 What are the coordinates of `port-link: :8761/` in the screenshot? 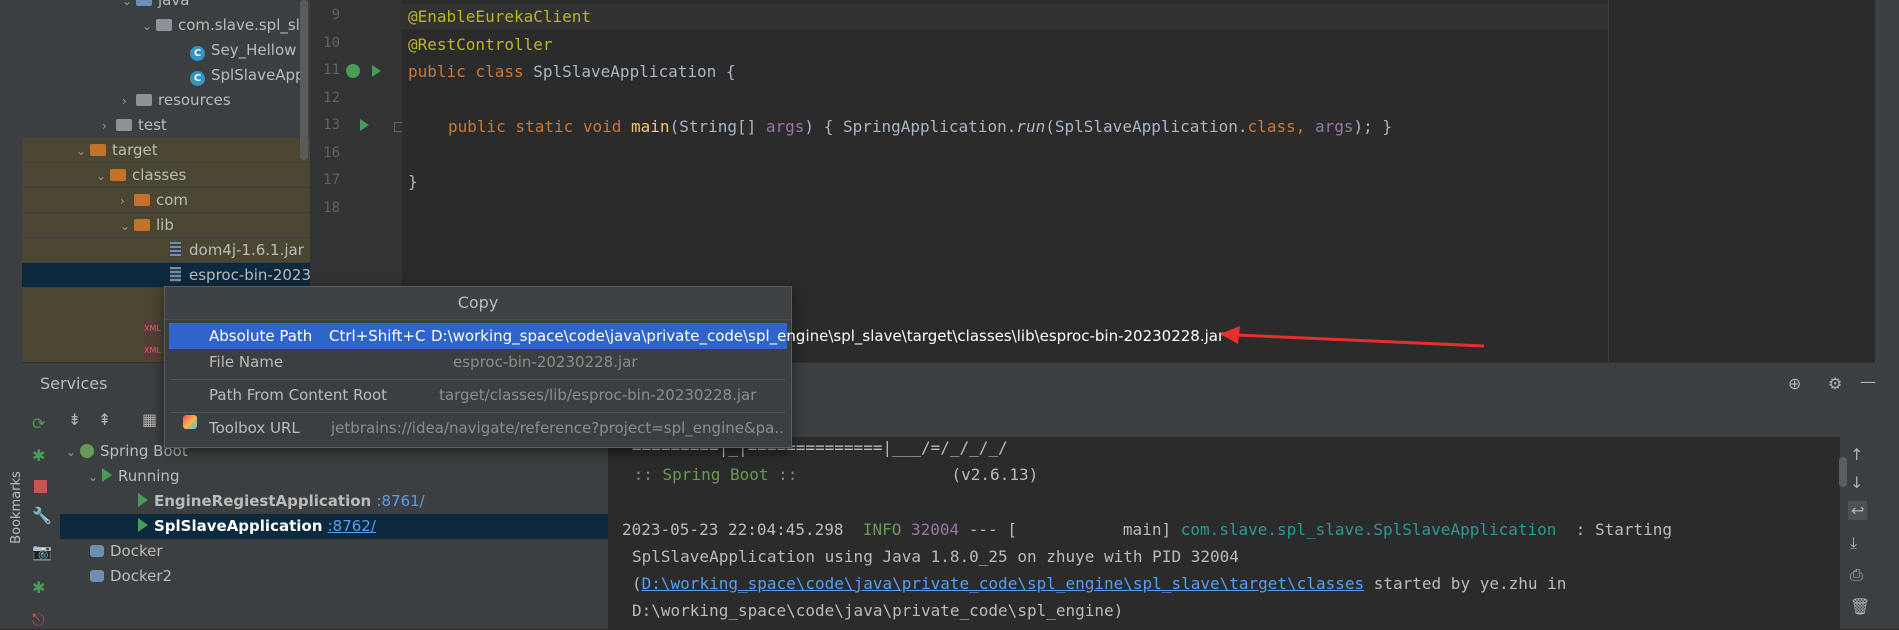 It's located at (400, 501).